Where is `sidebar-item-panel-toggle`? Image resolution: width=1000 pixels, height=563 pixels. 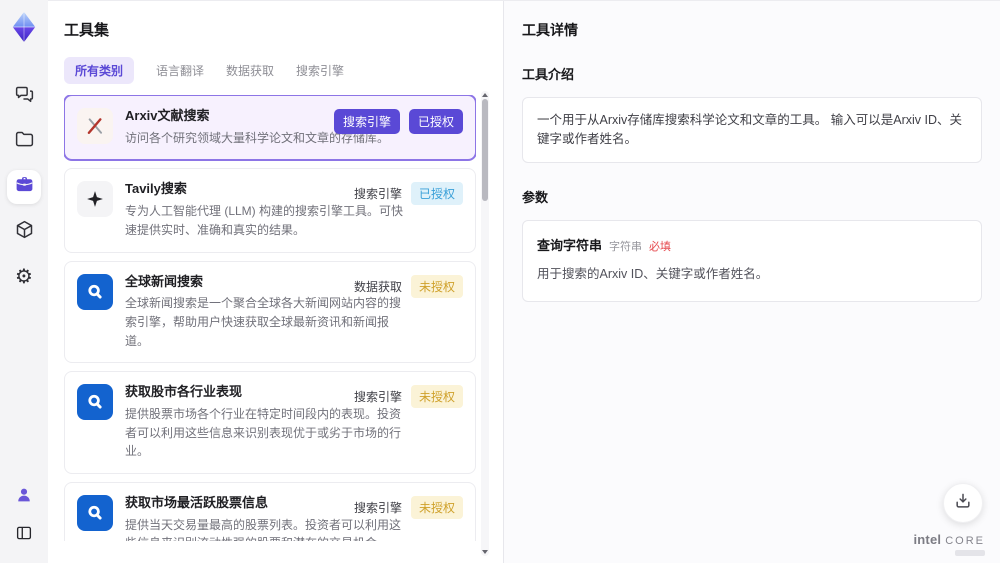
sidebar-item-panel-toggle is located at coordinates (24, 535).